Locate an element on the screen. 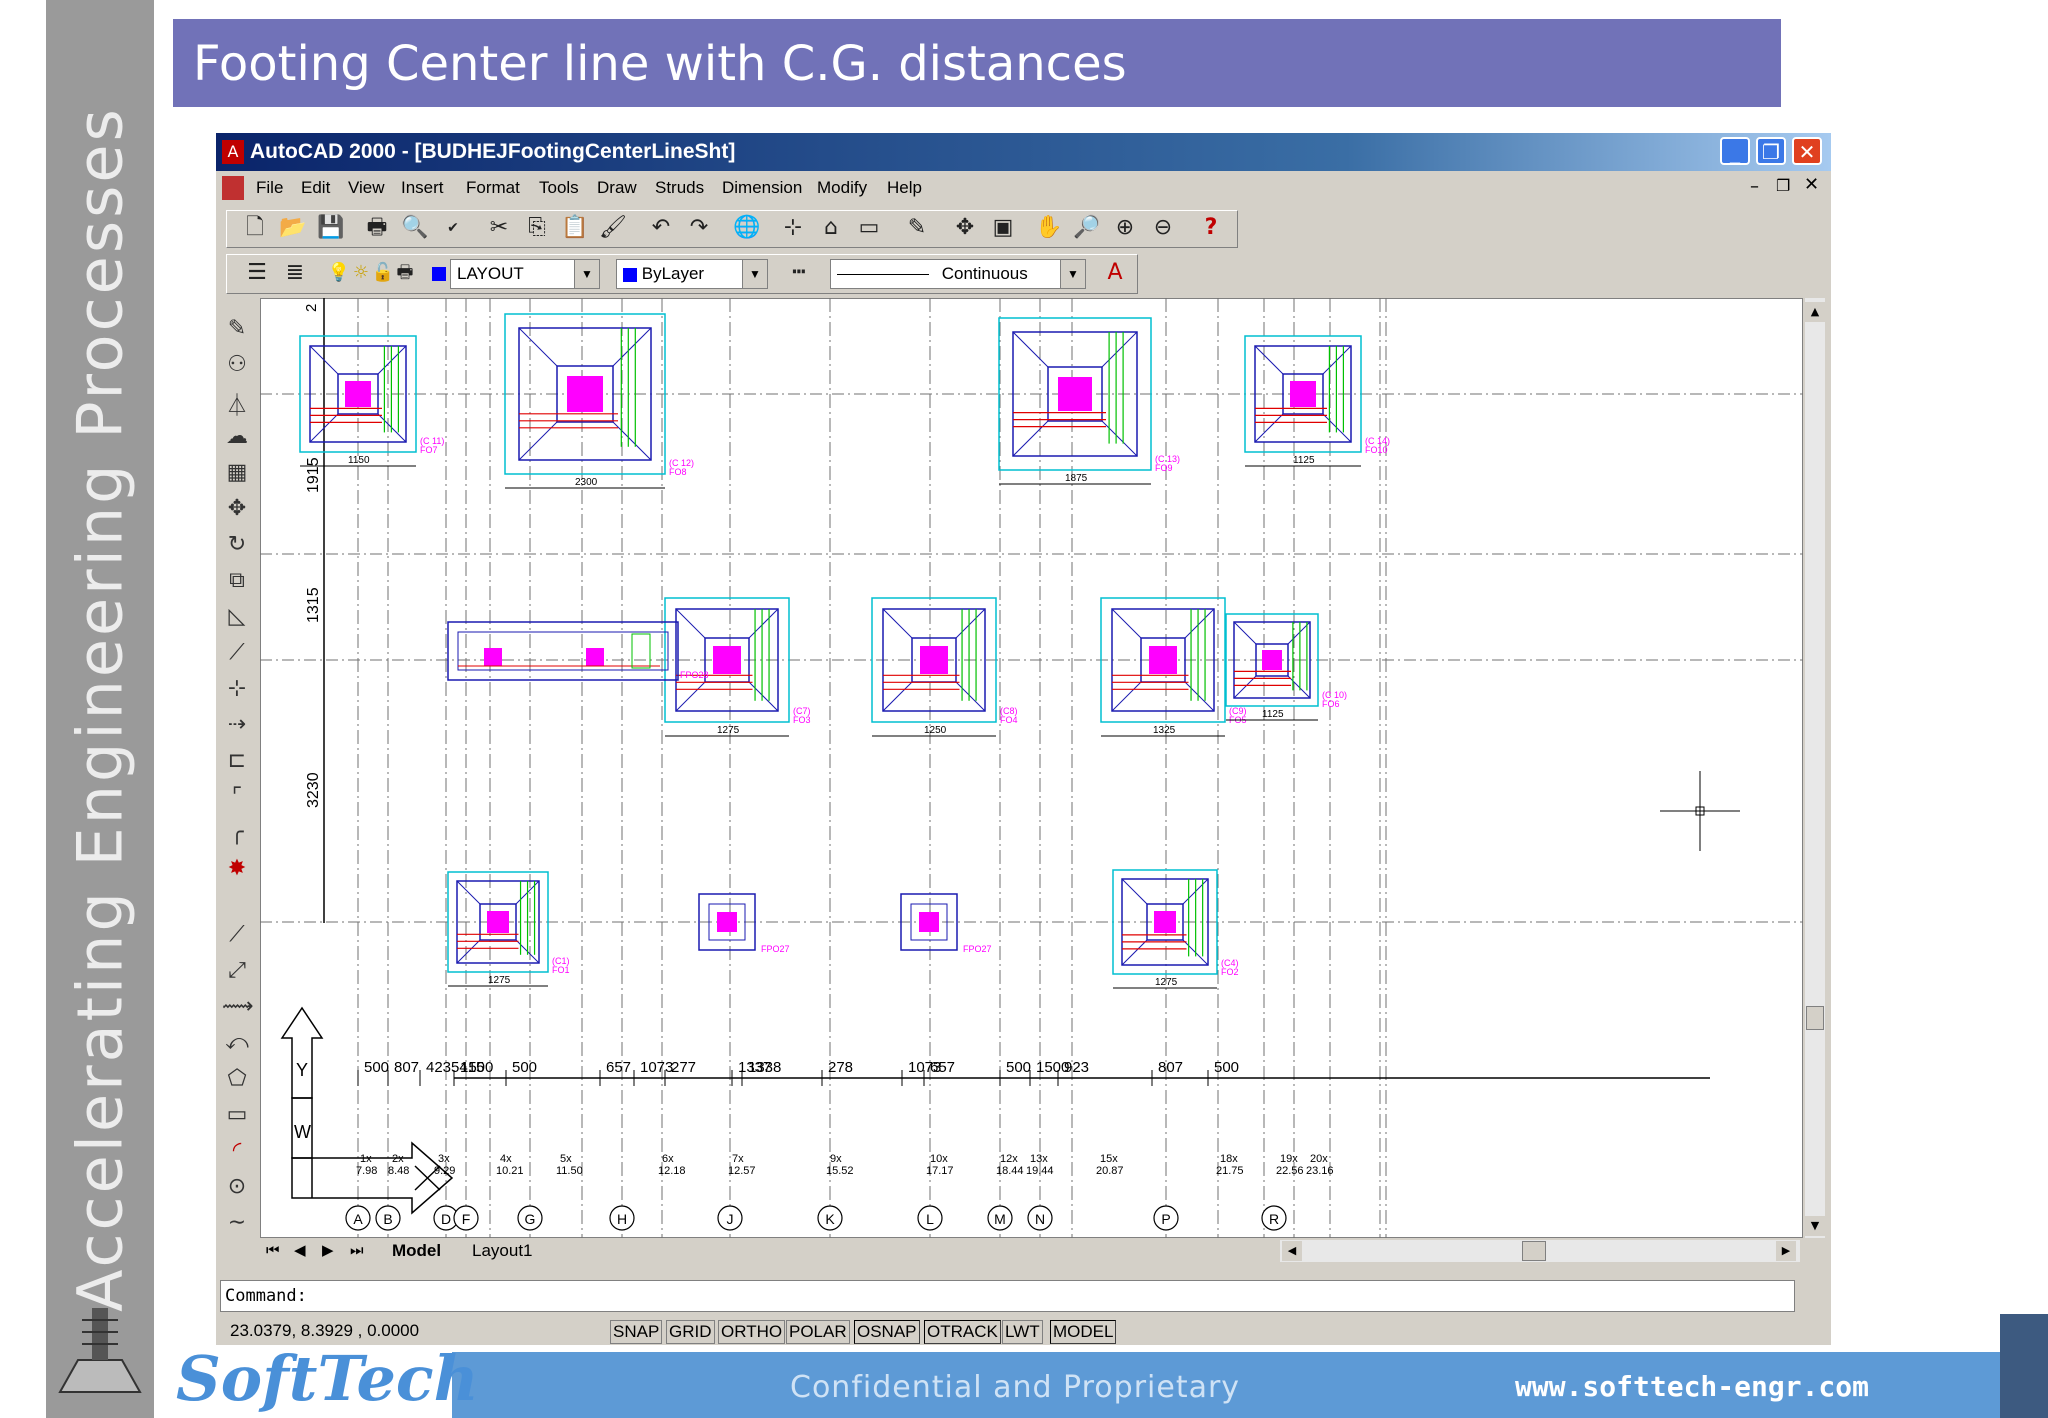  vertical-scrollbar is located at coordinates (1815, 768).